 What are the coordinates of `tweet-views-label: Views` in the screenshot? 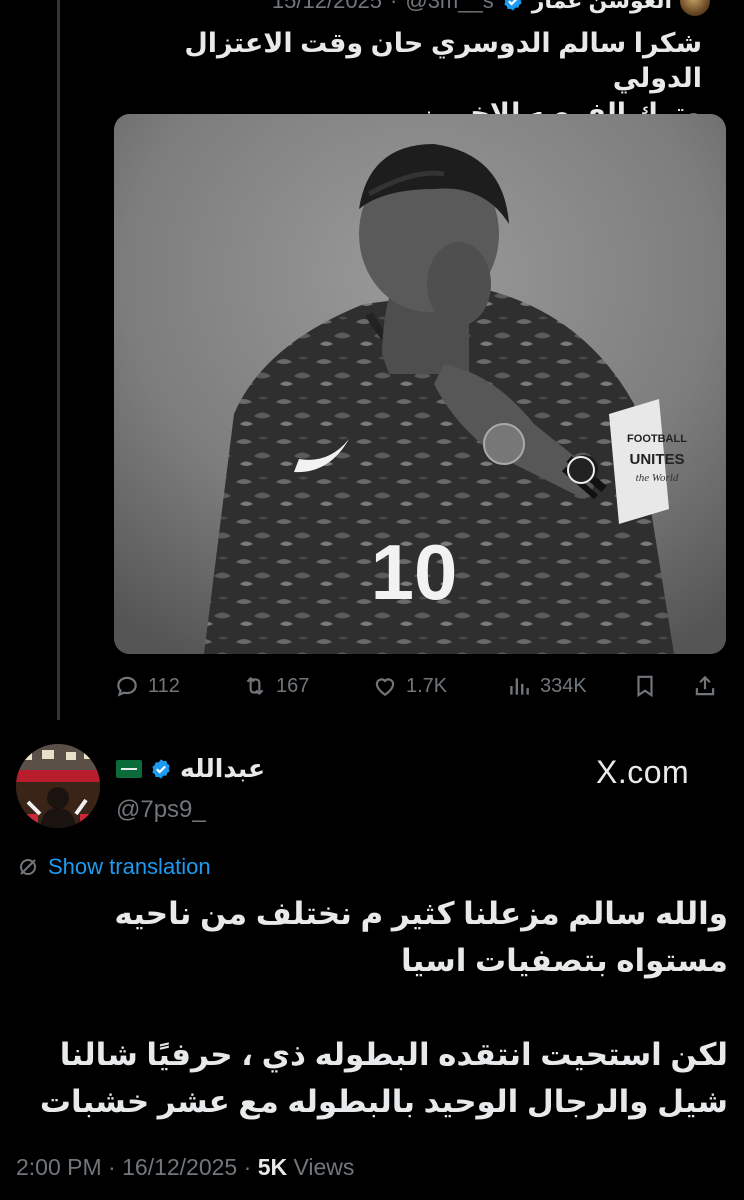 It's located at (324, 1167).